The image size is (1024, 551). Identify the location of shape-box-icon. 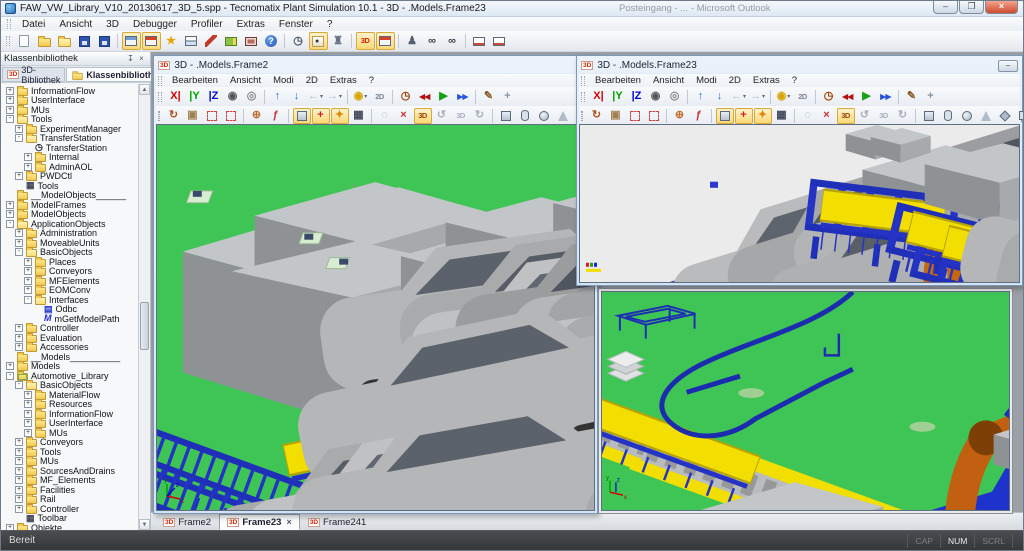
(929, 116).